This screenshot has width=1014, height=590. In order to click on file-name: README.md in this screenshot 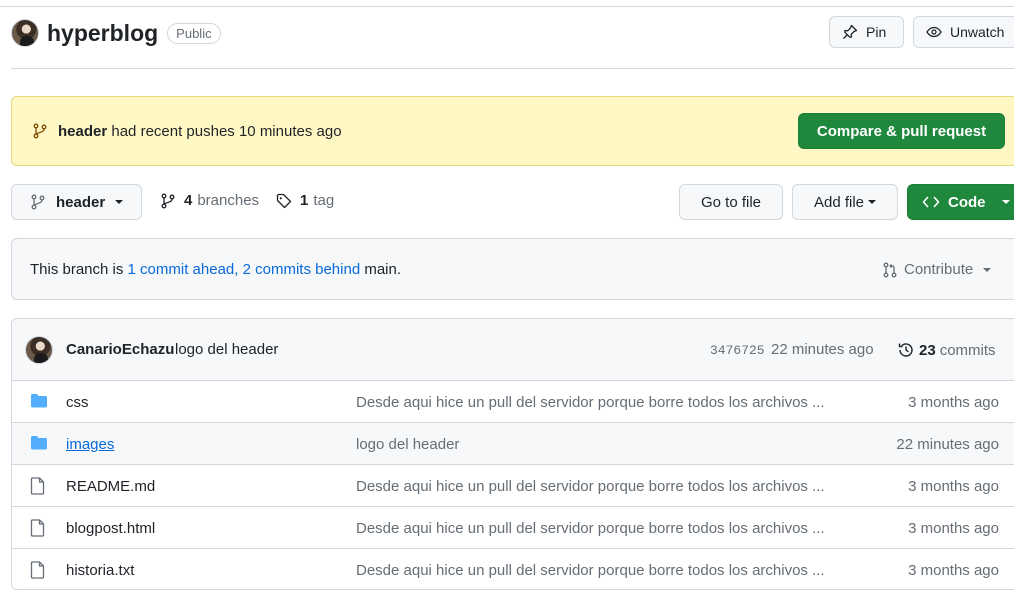, I will do `click(110, 486)`.